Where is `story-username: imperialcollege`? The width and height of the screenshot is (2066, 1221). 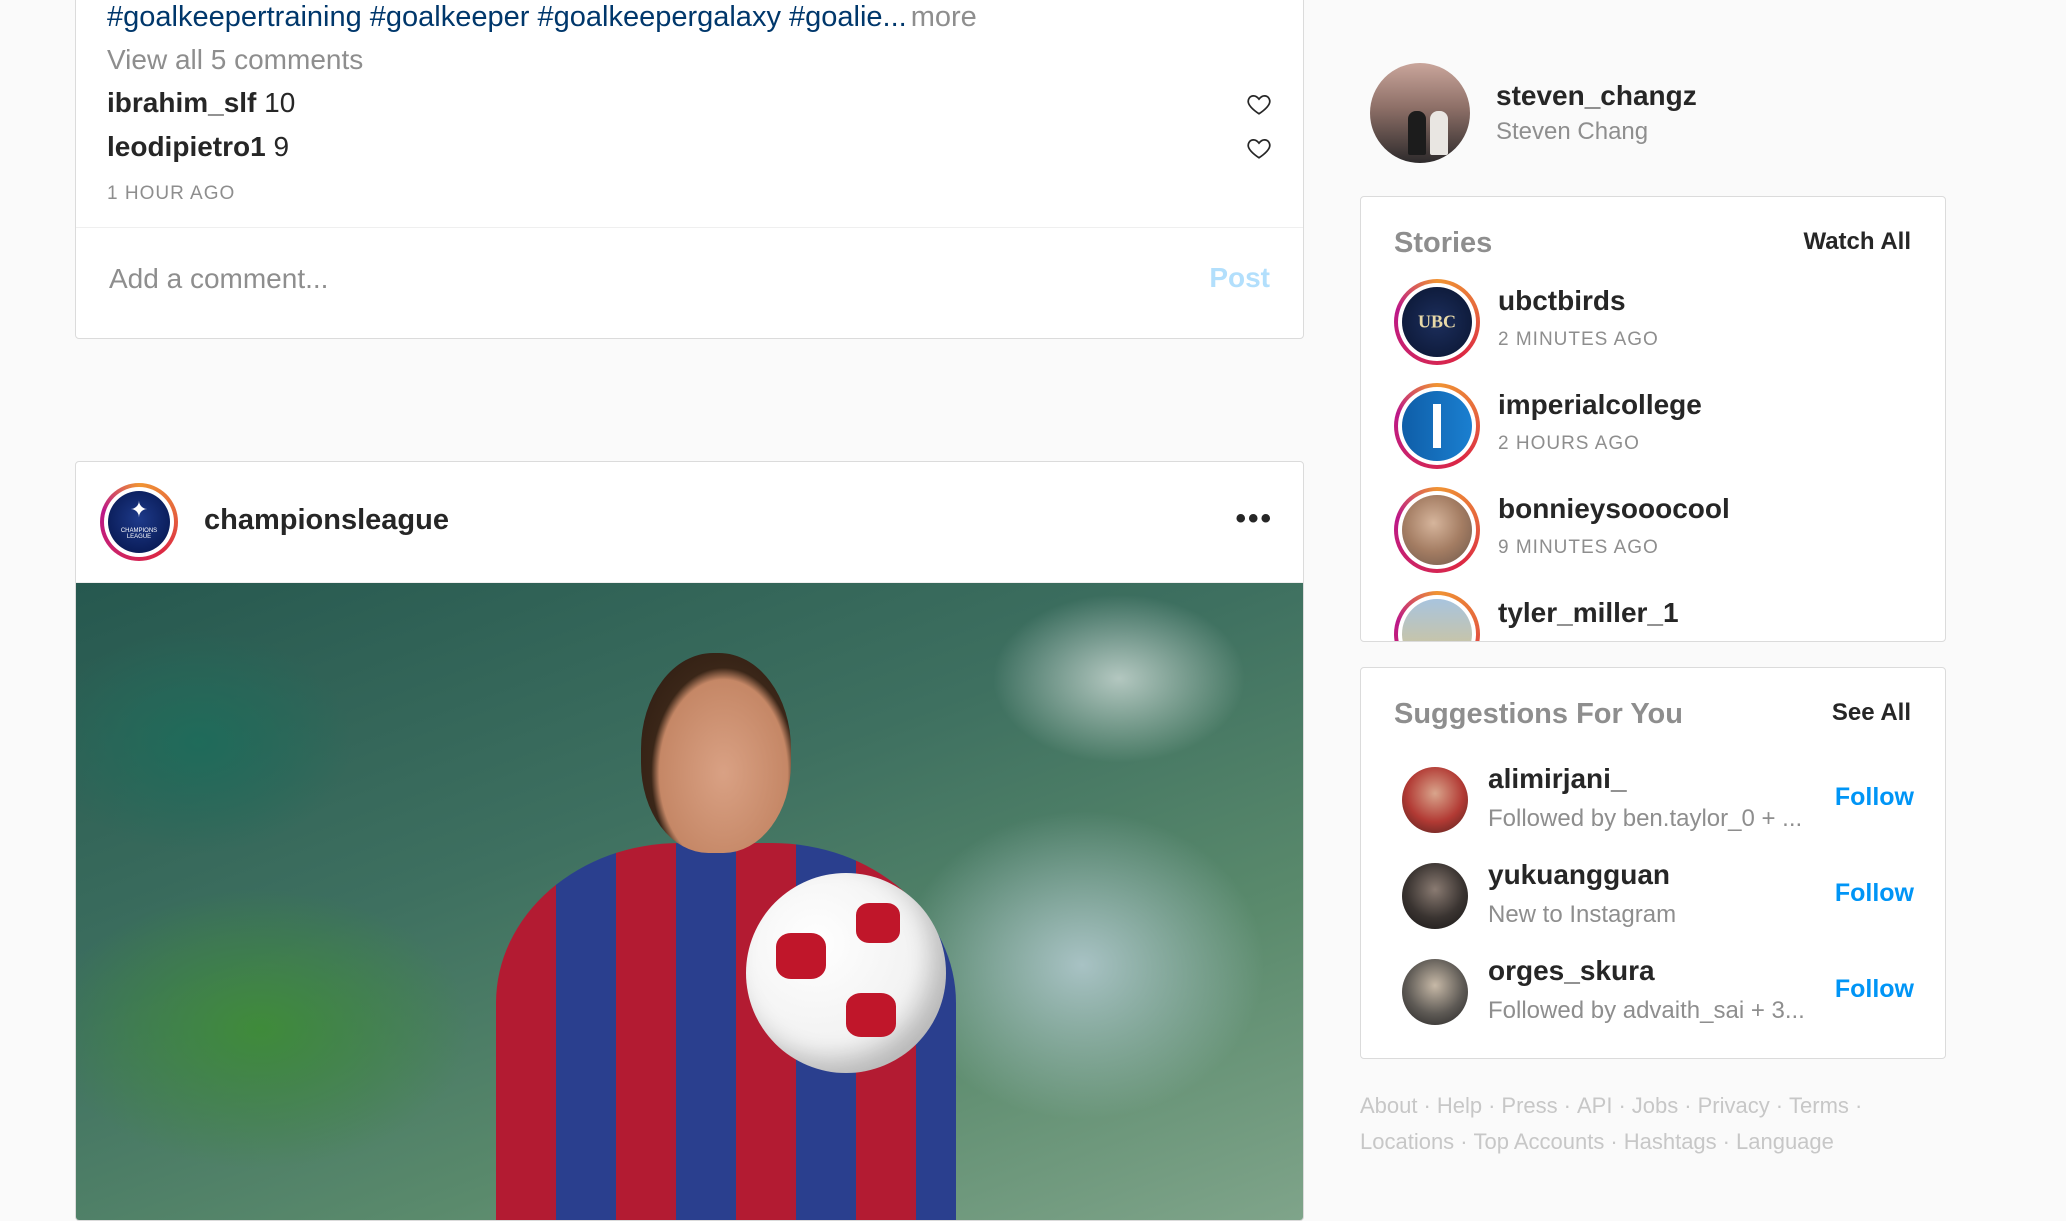
story-username: imperialcollege is located at coordinates (1600, 405).